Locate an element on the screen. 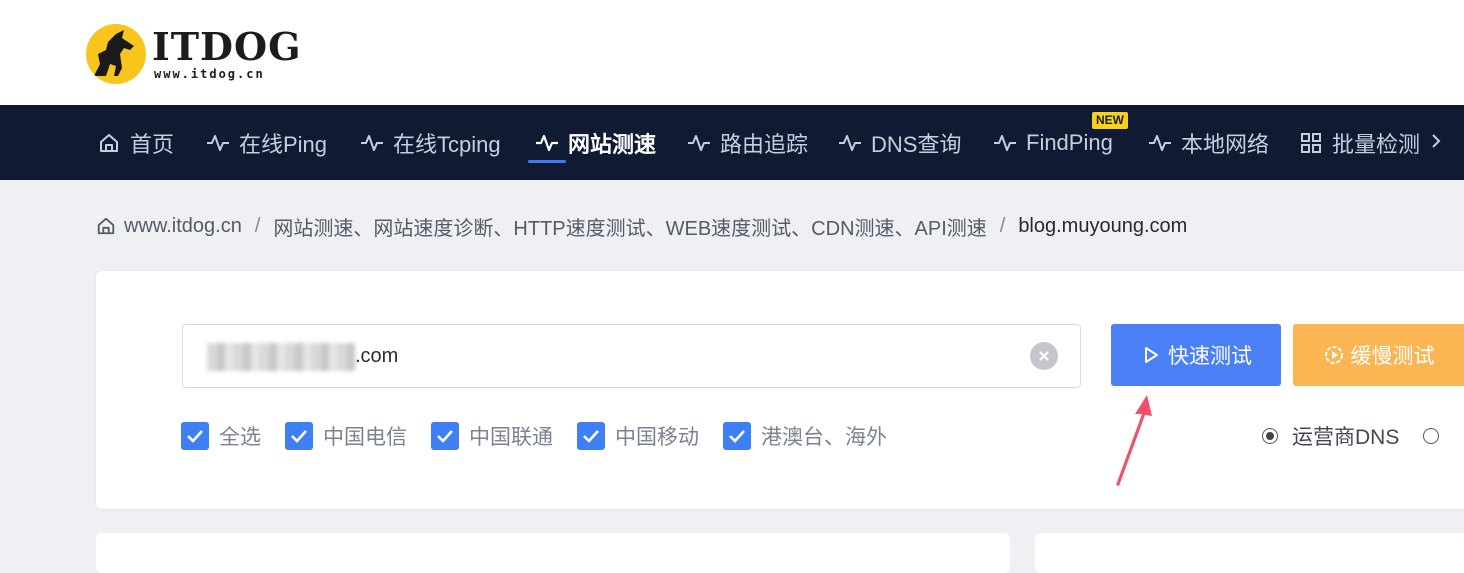 The height and width of the screenshot is (573, 1464). radio-unselected-icon is located at coordinates (1431, 436).